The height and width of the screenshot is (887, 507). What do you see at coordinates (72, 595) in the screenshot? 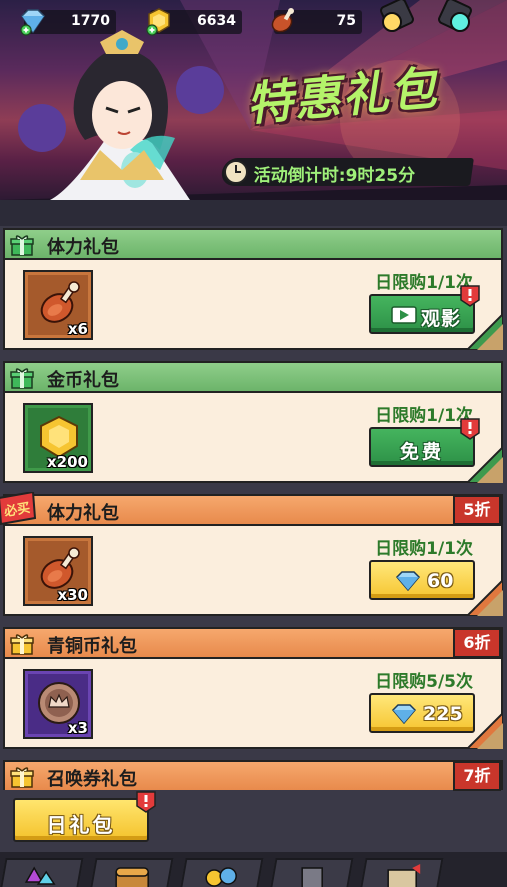
I see `item-quantity: x30` at bounding box center [72, 595].